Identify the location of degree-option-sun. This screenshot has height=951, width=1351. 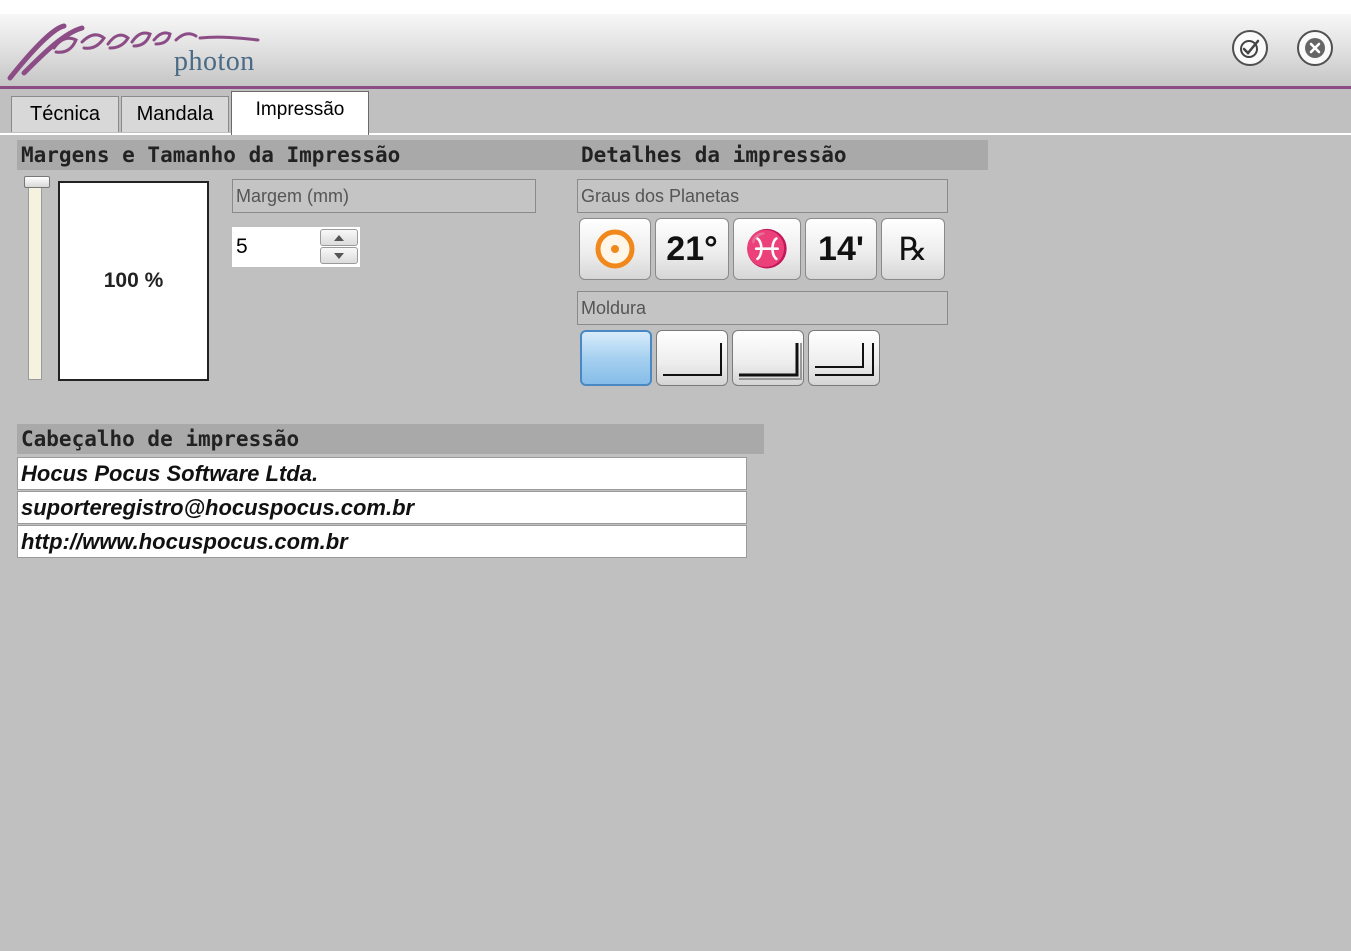
(615, 249).